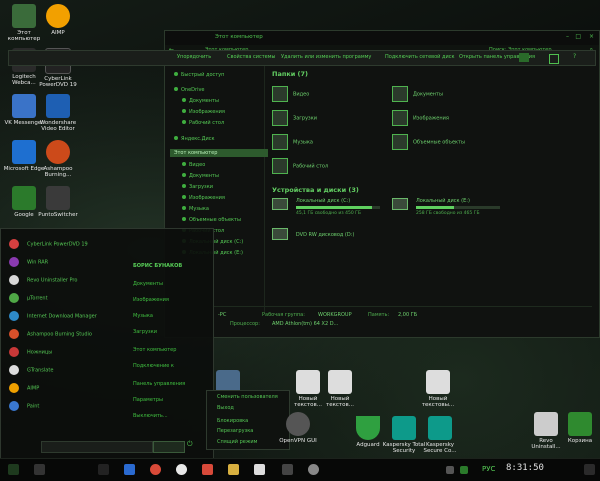 The height and width of the screenshot is (481, 600). I want to click on close-button: ×, so click(591, 36).